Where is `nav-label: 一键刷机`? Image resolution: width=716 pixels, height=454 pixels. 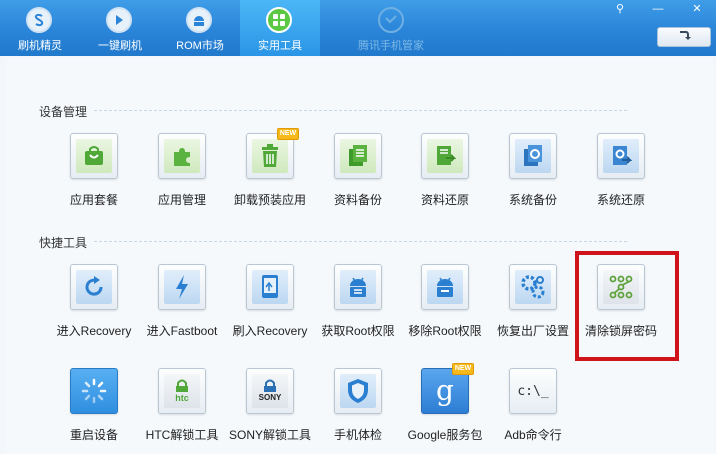 nav-label: 一键刷机 is located at coordinates (120, 46).